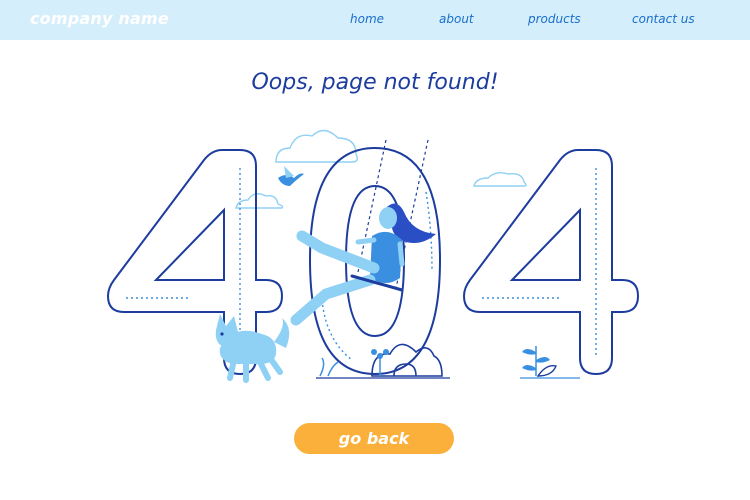 This screenshot has width=750, height=500. I want to click on plant-icon, so click(550, 362).